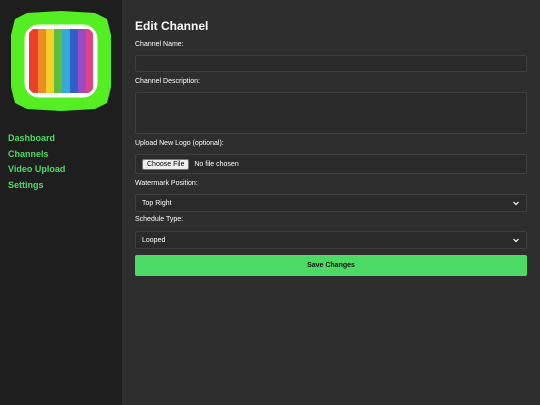 This screenshot has height=405, width=540. Describe the element at coordinates (331, 63) in the screenshot. I see `channel-name-input` at that location.